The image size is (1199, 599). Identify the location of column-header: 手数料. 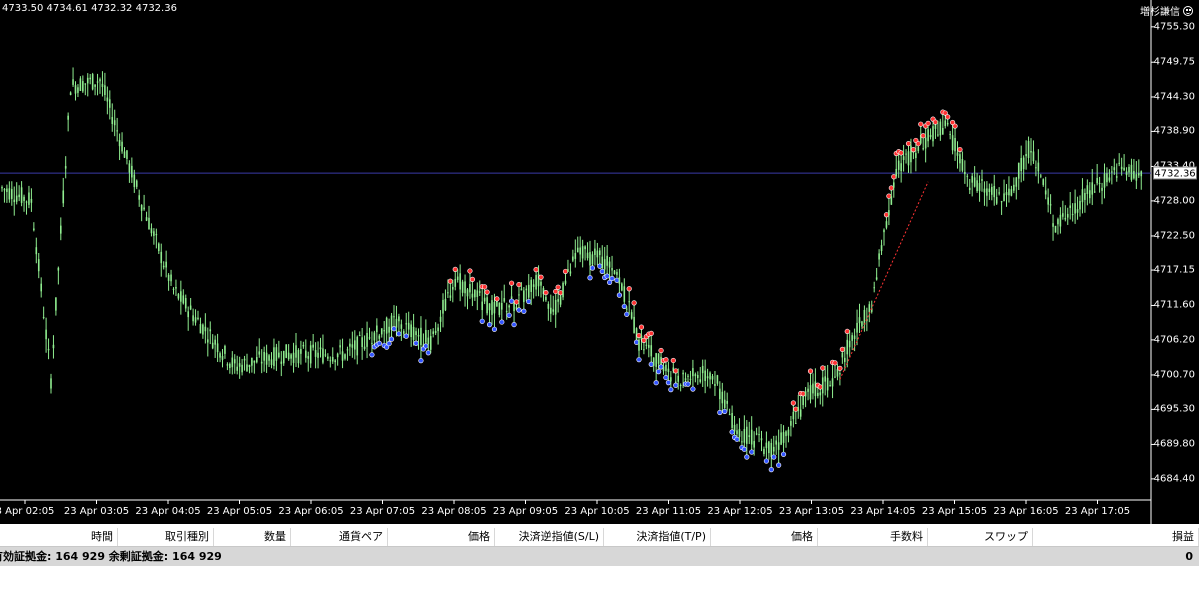
(873, 537).